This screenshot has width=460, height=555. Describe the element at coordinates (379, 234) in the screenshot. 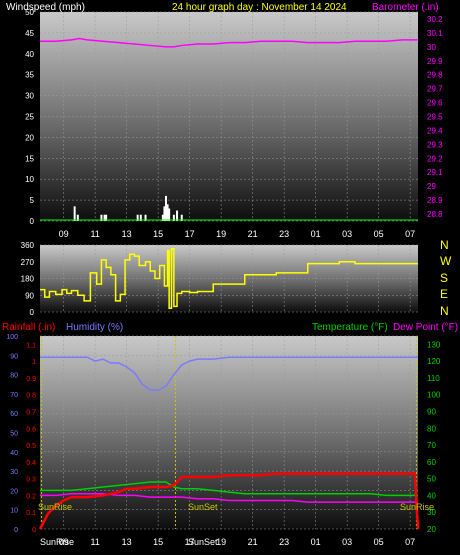

I see `x-tick-label-top: 05` at that location.